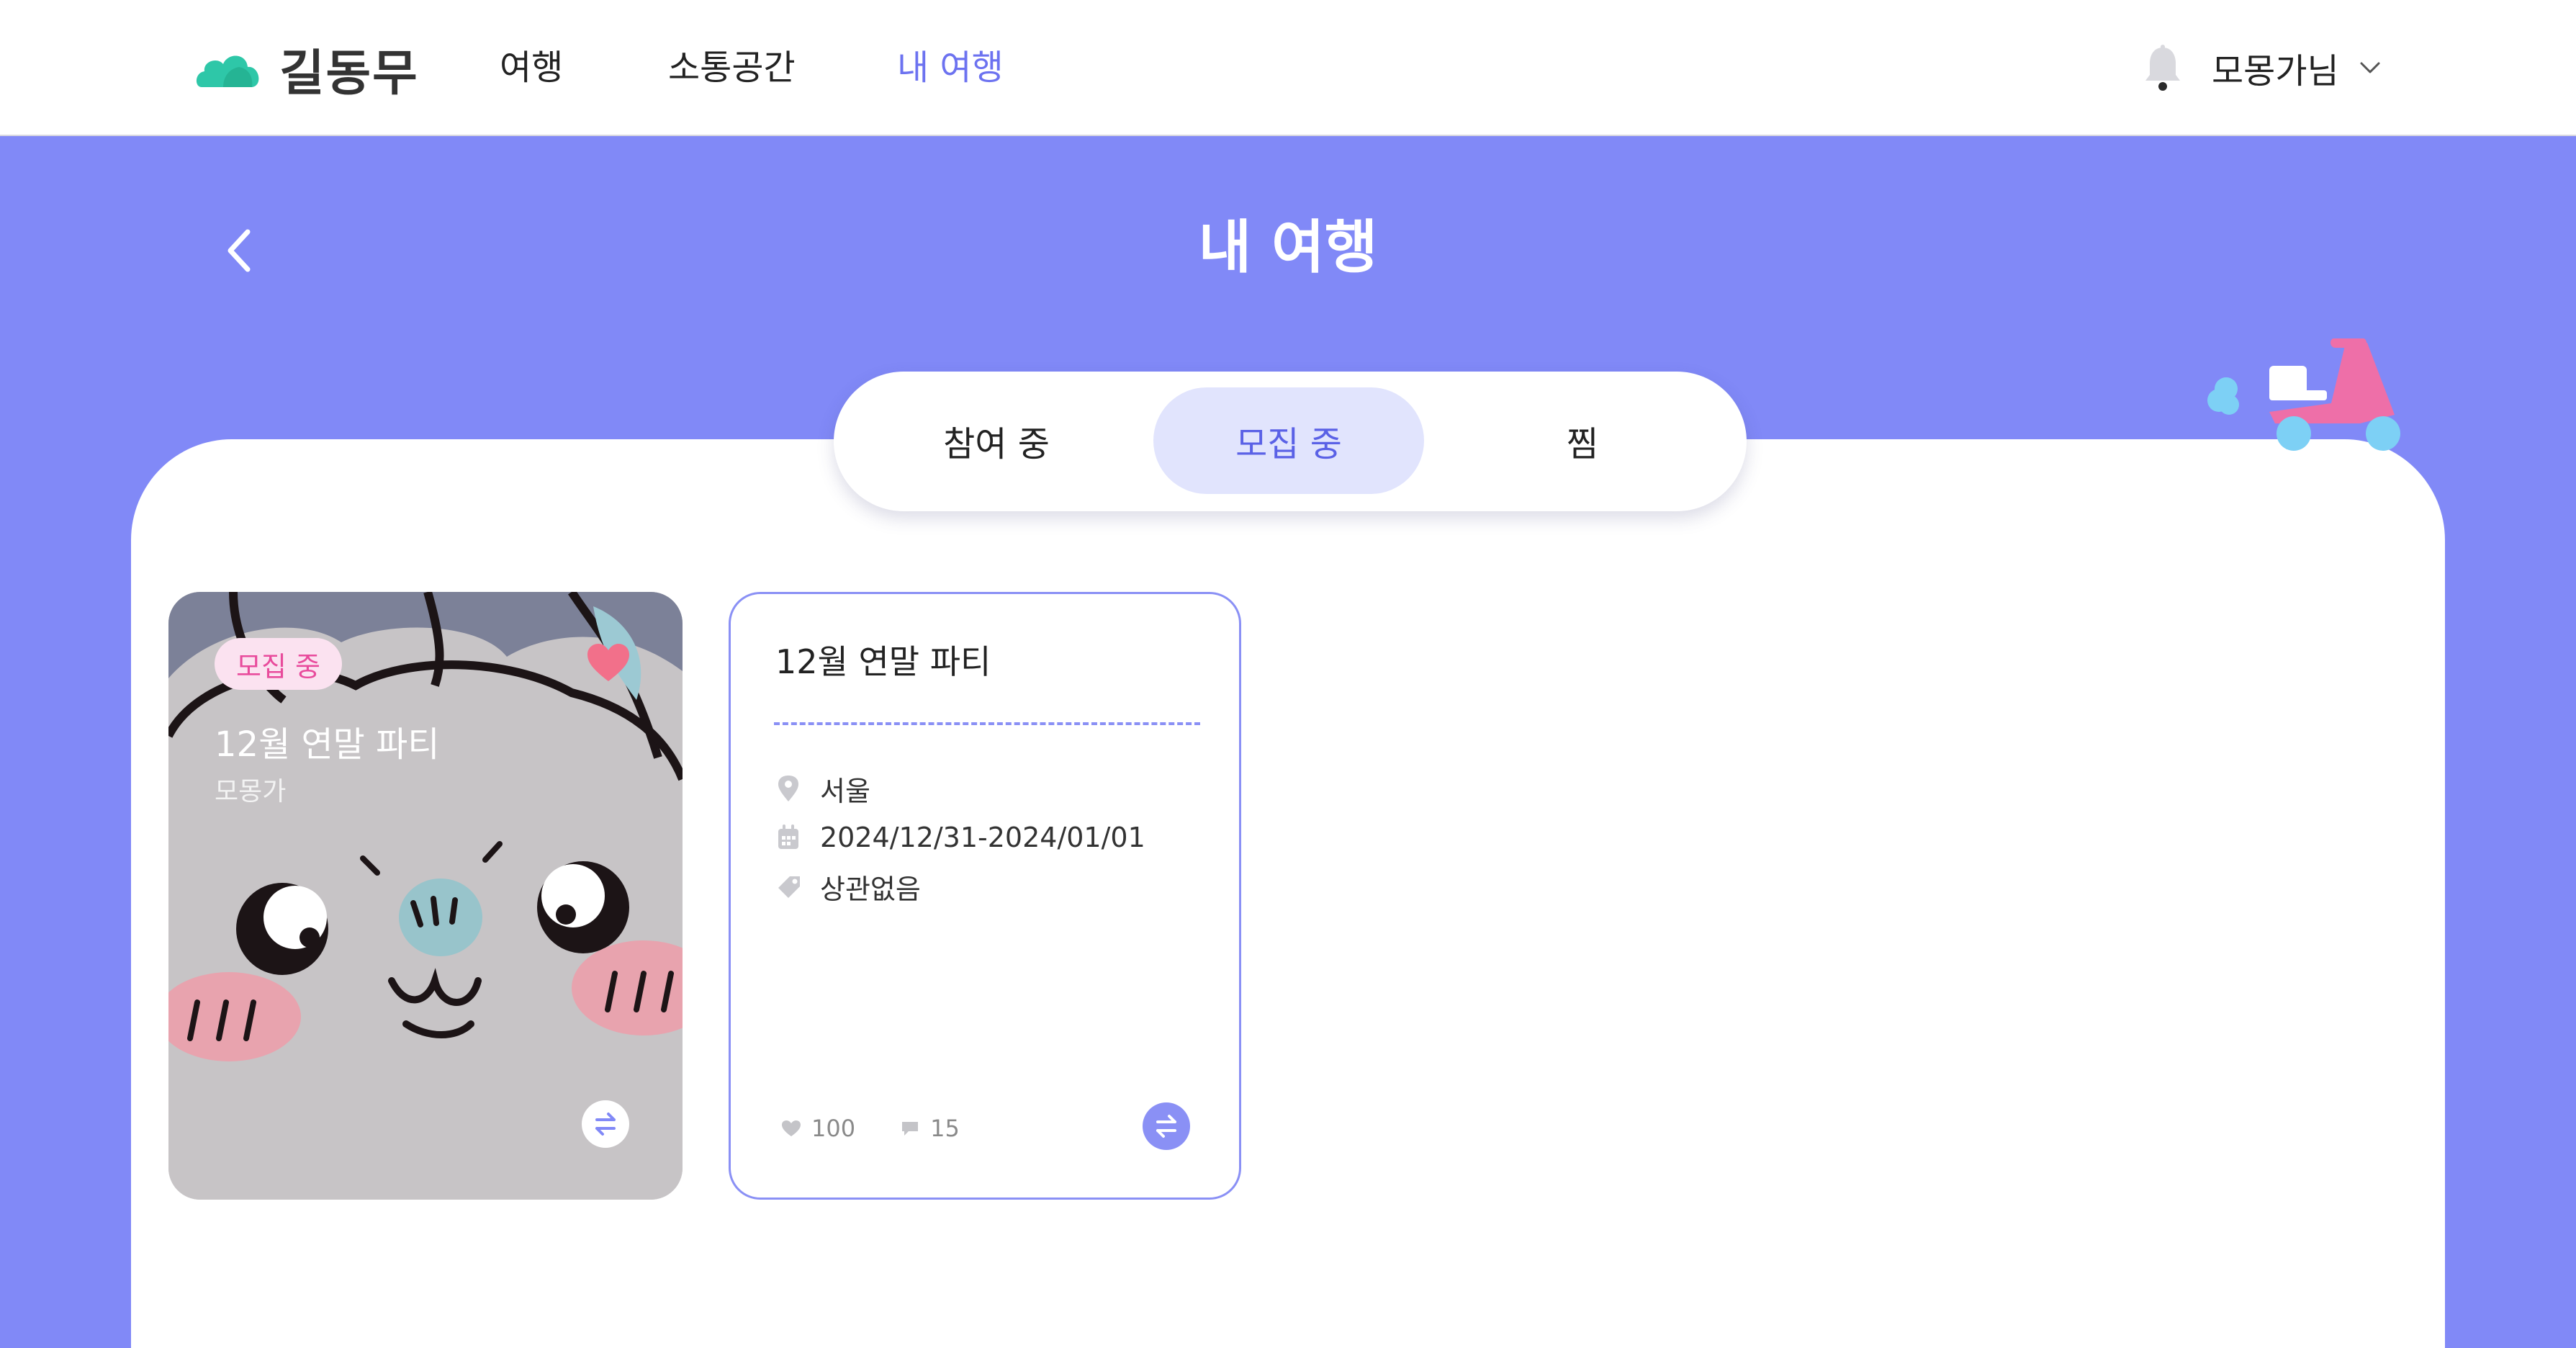 The height and width of the screenshot is (1348, 2576). I want to click on trip-dates-row: 2024/12/31-2024/01/01, so click(960, 837).